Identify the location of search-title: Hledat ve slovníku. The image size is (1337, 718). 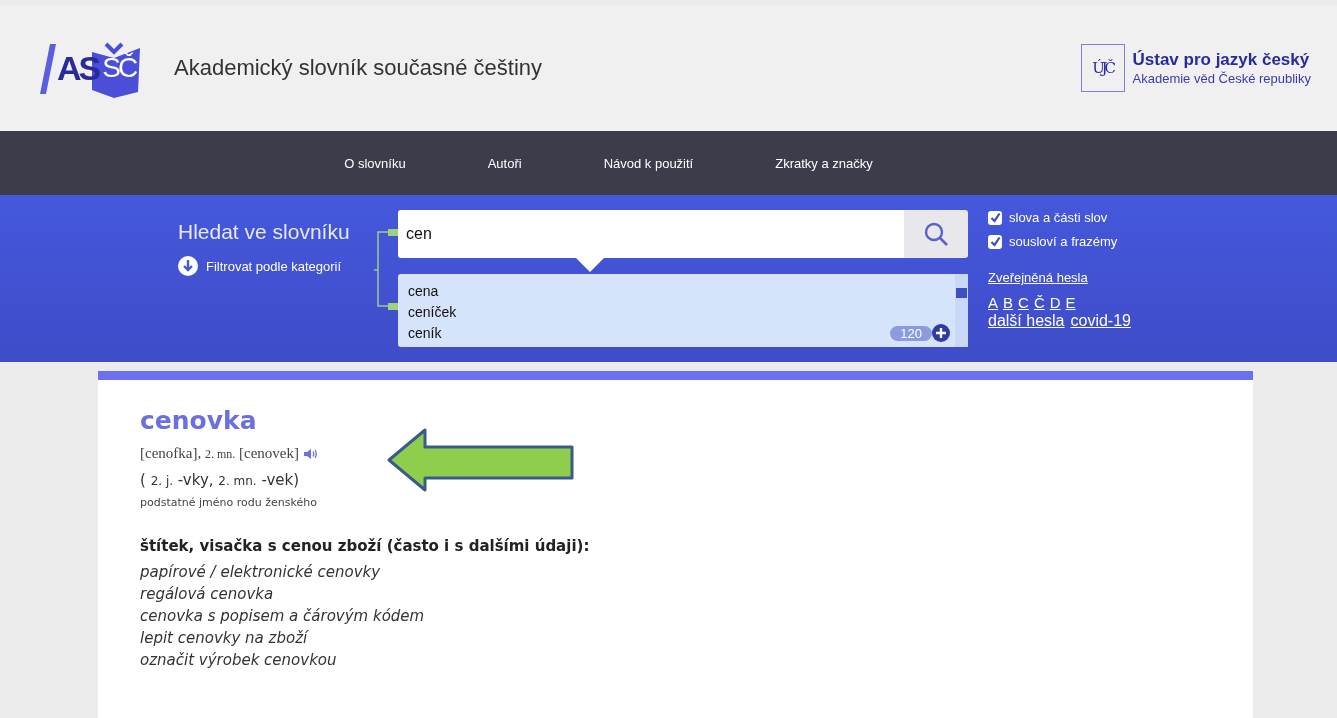
(264, 232).